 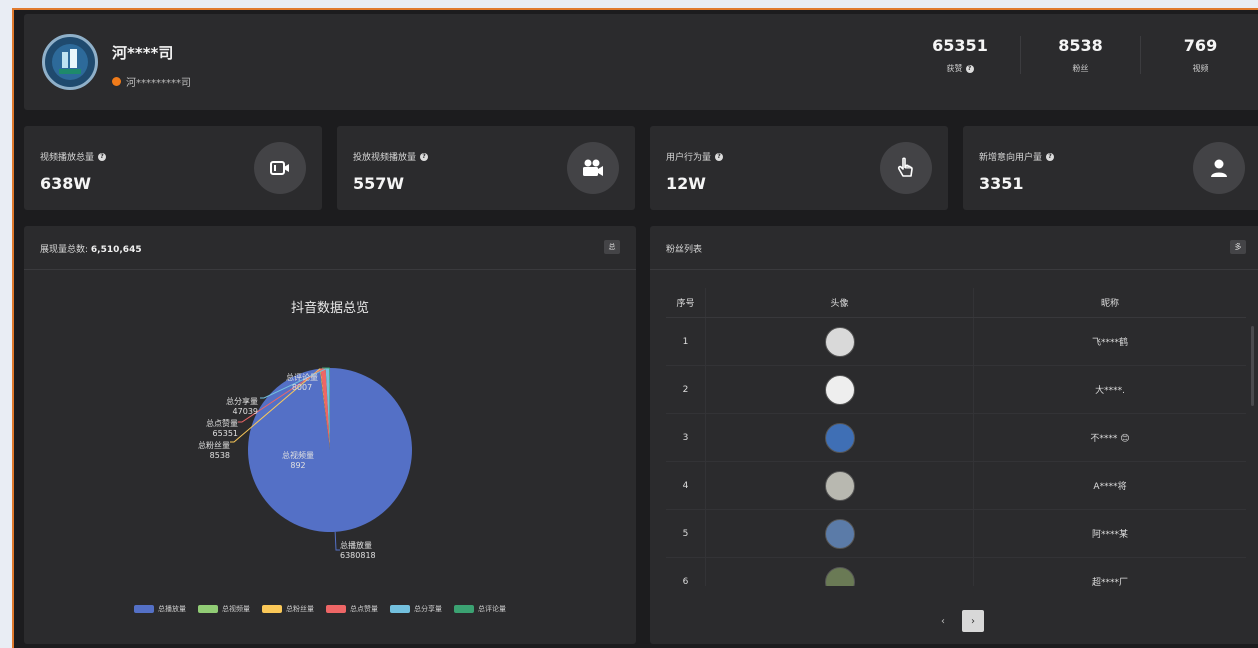 What do you see at coordinates (1109, 582) in the screenshot?
I see `row-nickname: 超****厂` at bounding box center [1109, 582].